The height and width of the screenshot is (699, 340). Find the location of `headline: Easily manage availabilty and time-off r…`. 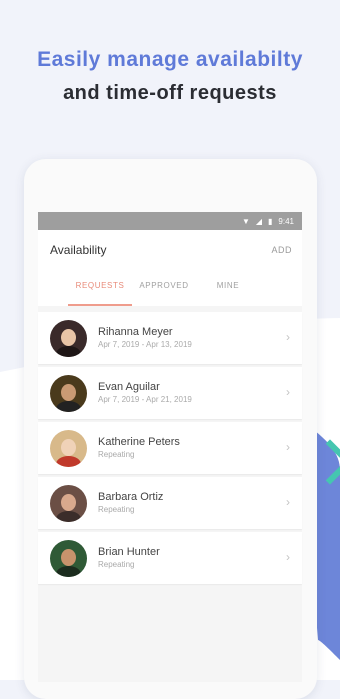

headline: Easily manage availabilty and time-off r… is located at coordinates (170, 77).